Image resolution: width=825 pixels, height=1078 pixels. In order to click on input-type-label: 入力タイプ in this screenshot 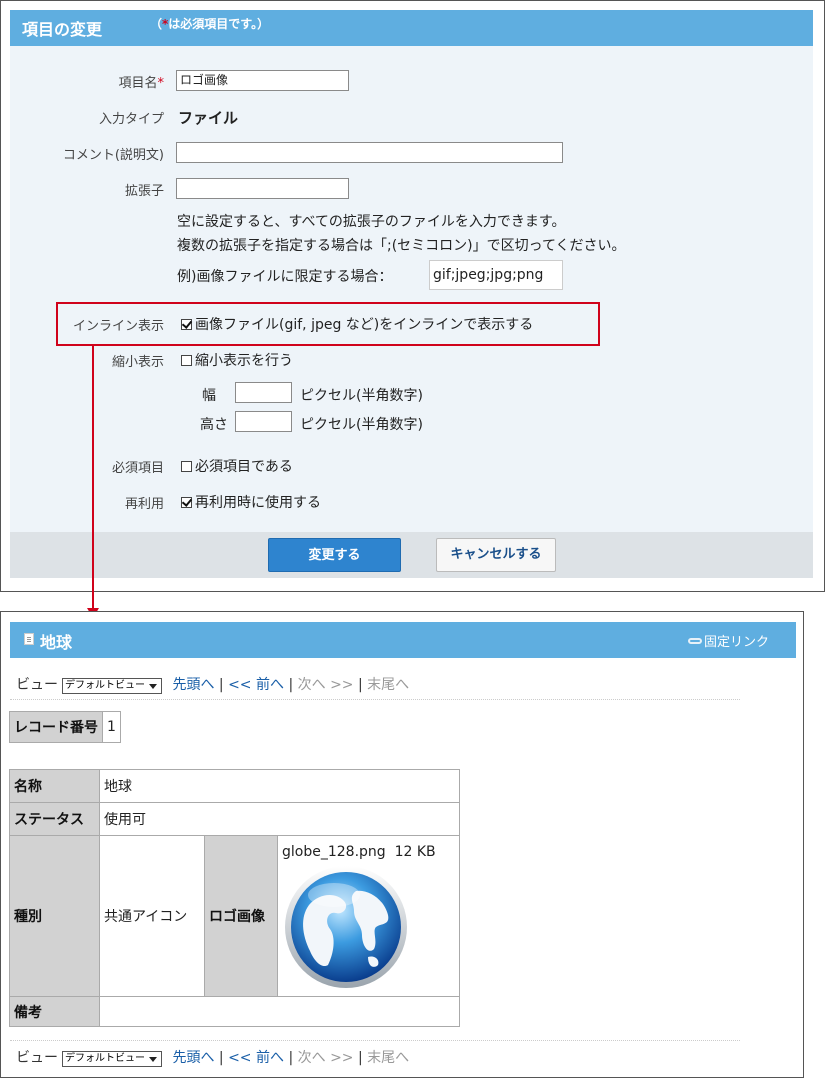, I will do `click(131, 119)`.